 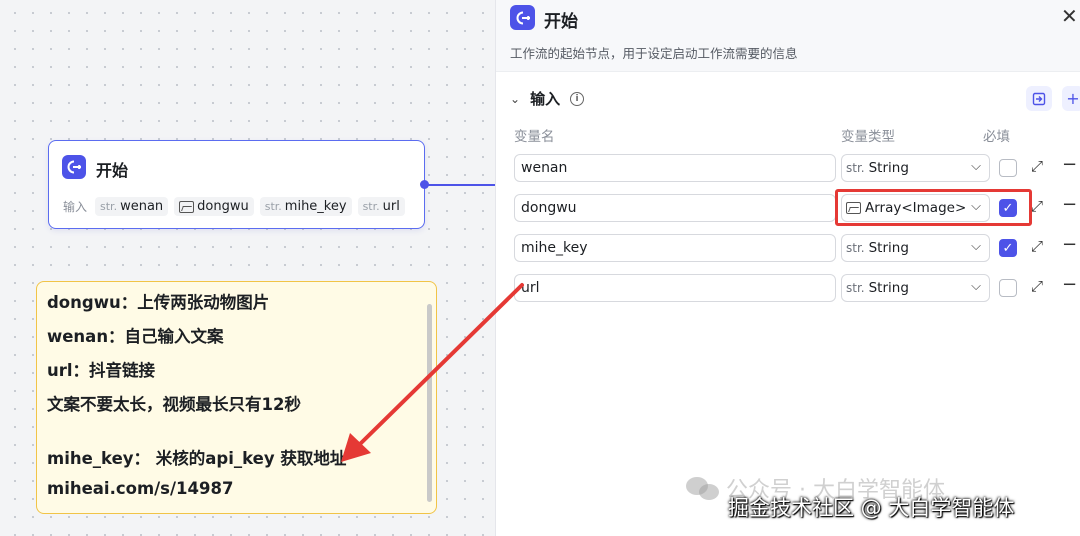 I want to click on variable-row: url str. String ⌵ ⤢ −, so click(x=788, y=288).